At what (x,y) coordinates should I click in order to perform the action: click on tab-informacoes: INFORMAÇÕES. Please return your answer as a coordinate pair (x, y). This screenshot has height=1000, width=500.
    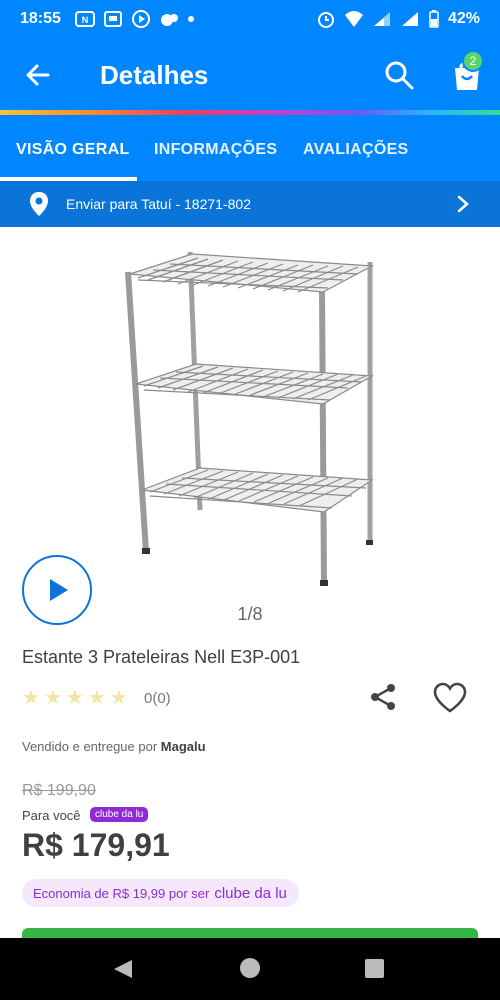
    Looking at the image, I should click on (215, 150).